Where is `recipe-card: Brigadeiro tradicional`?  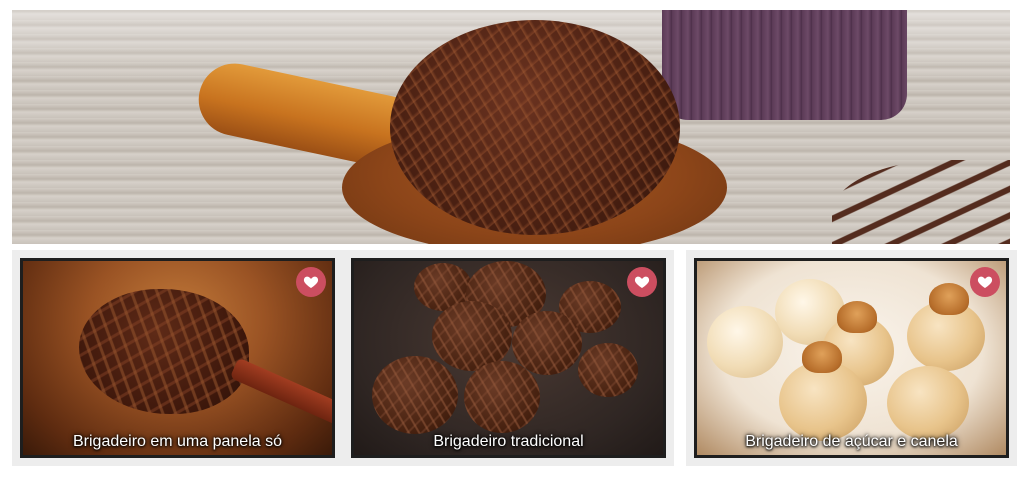
recipe-card: Brigadeiro tradicional is located at coordinates (508, 358).